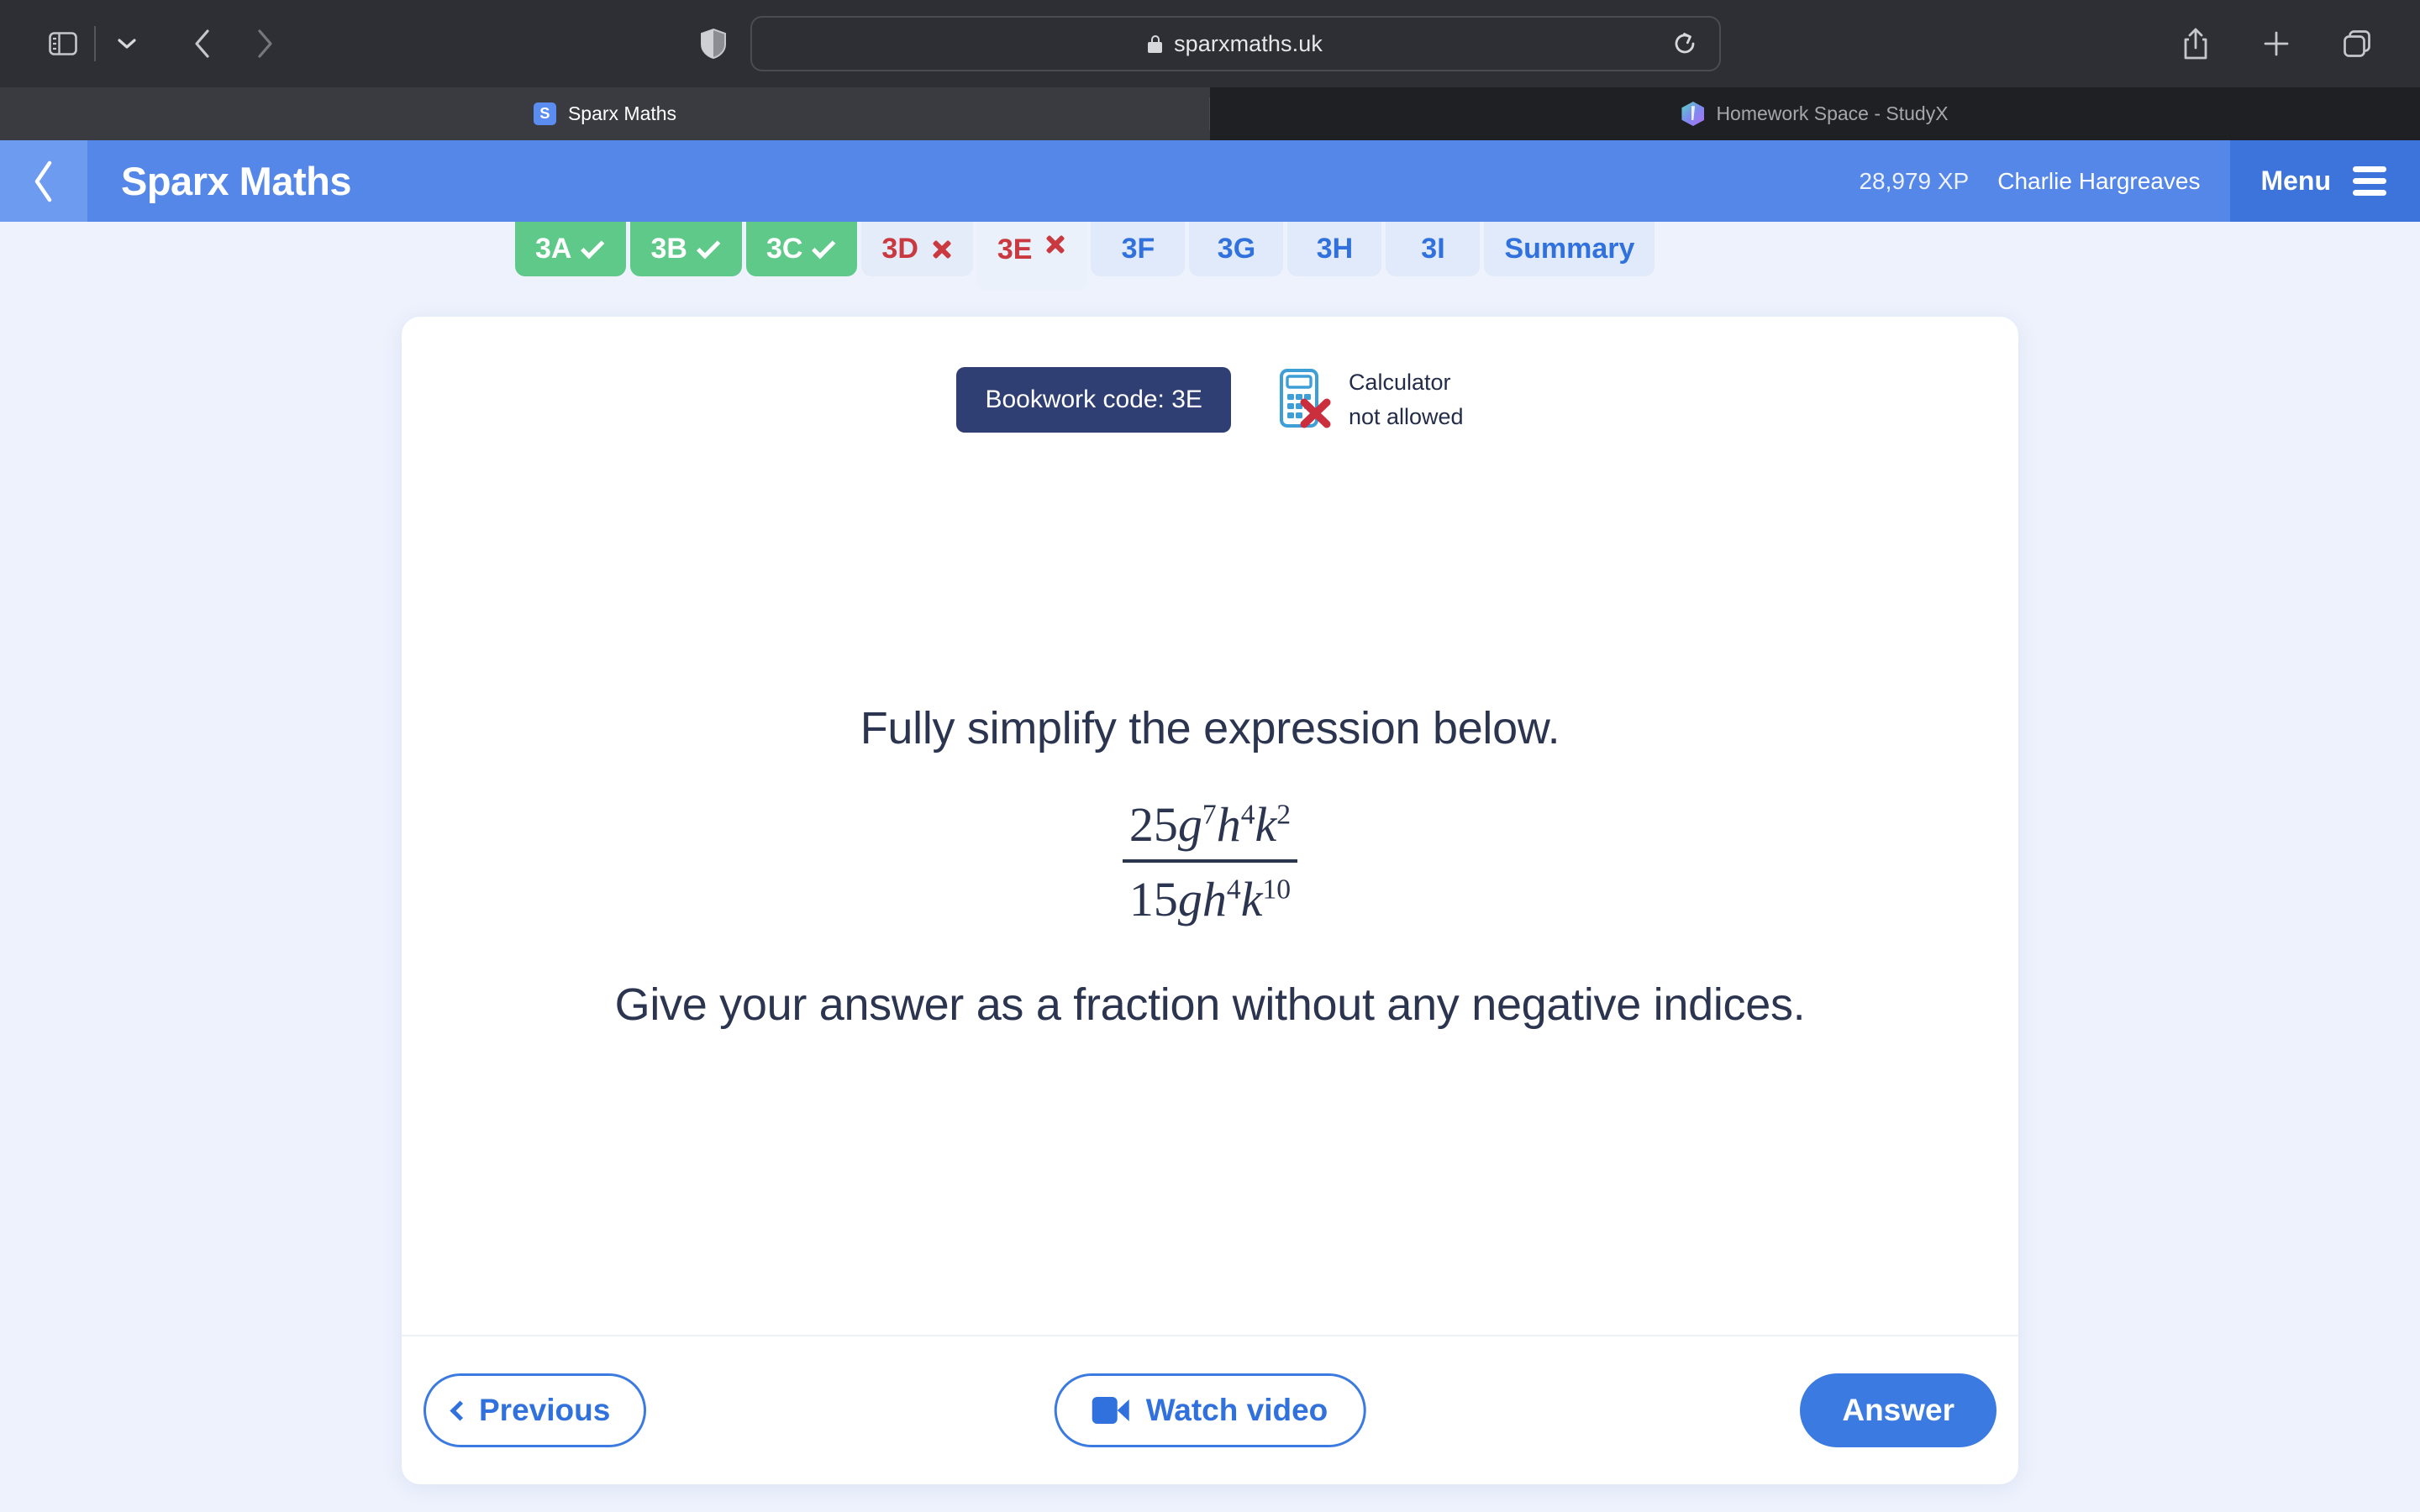  Describe the element at coordinates (2295, 180) in the screenshot. I see `menu-button-label: Menu` at that location.